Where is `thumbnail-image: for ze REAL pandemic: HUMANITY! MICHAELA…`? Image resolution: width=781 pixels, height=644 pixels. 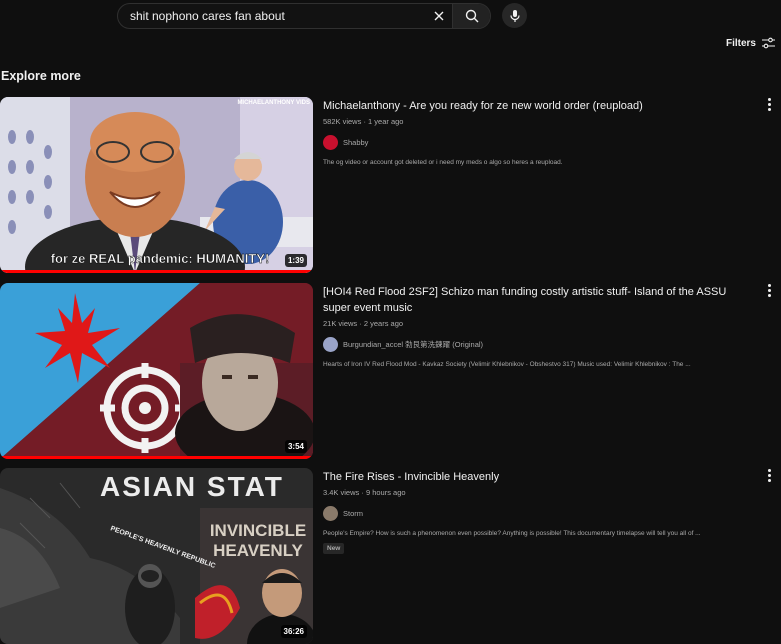
thumbnail-image: for ze REAL pandemic: HUMANITY! MICHAELA… is located at coordinates (156, 185).